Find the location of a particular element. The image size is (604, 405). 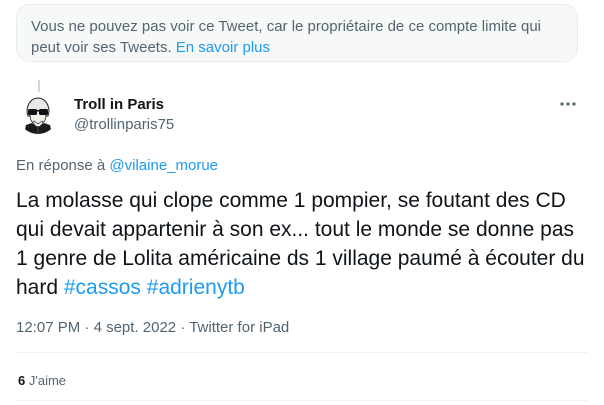

avatar is located at coordinates (38, 114).